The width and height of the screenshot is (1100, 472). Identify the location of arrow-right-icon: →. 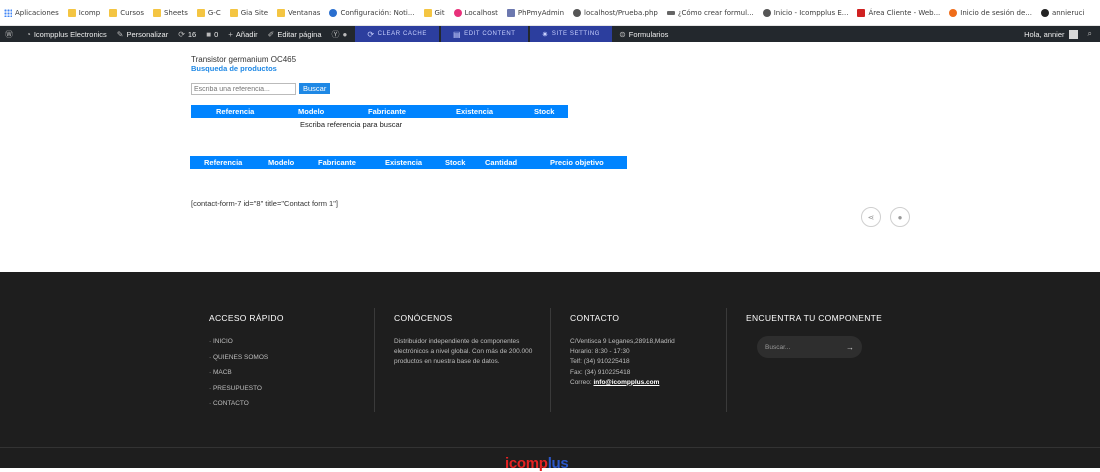
(850, 347).